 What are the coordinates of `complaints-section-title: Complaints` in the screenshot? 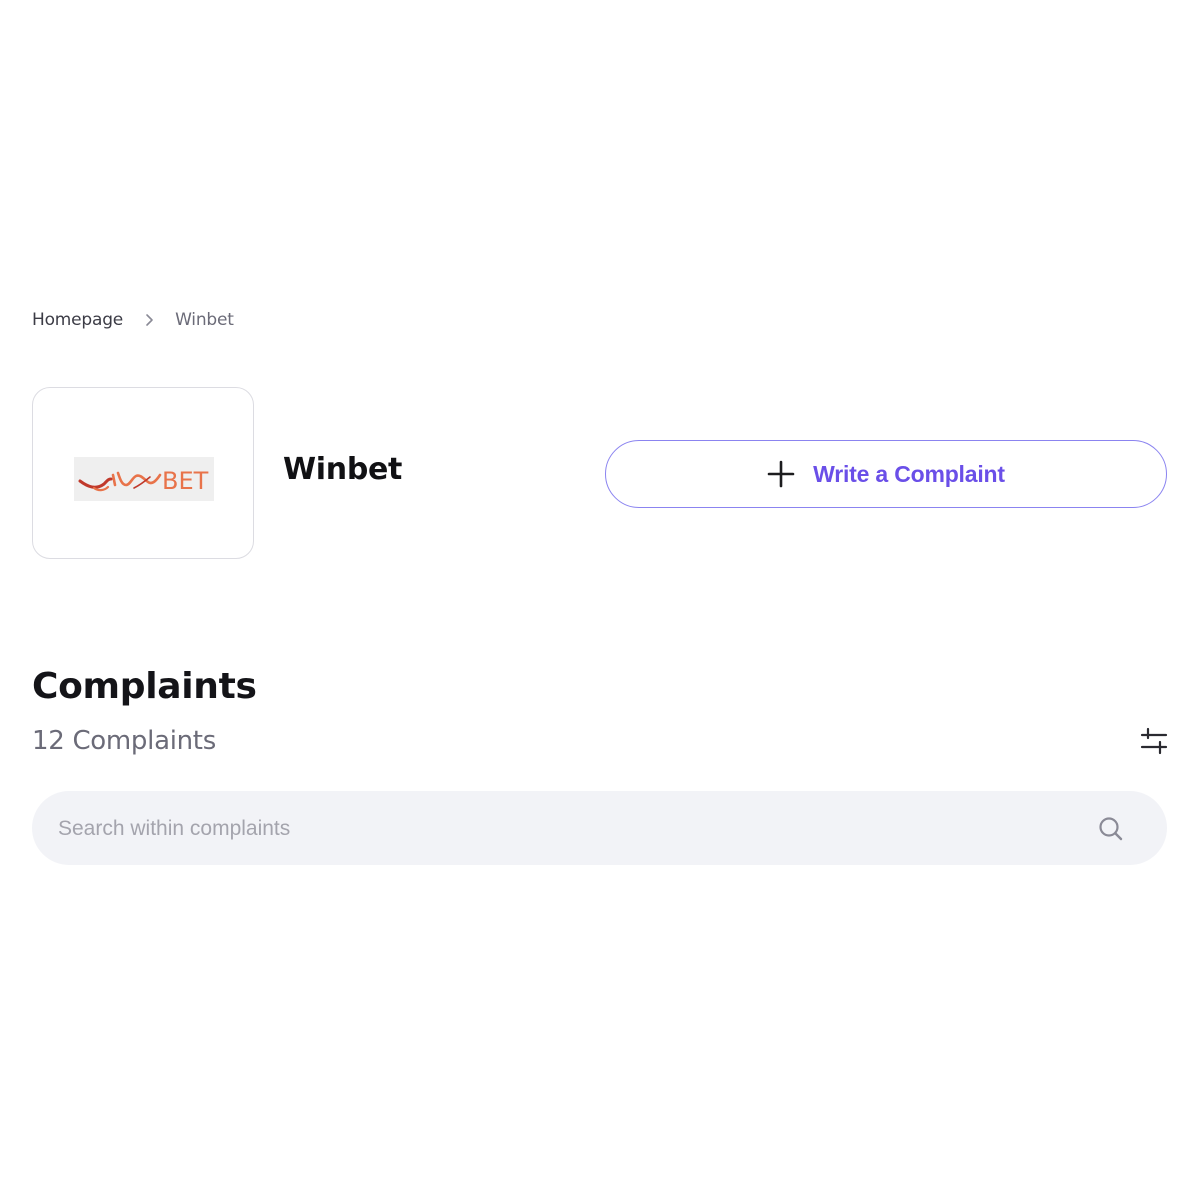 It's located at (144, 686).